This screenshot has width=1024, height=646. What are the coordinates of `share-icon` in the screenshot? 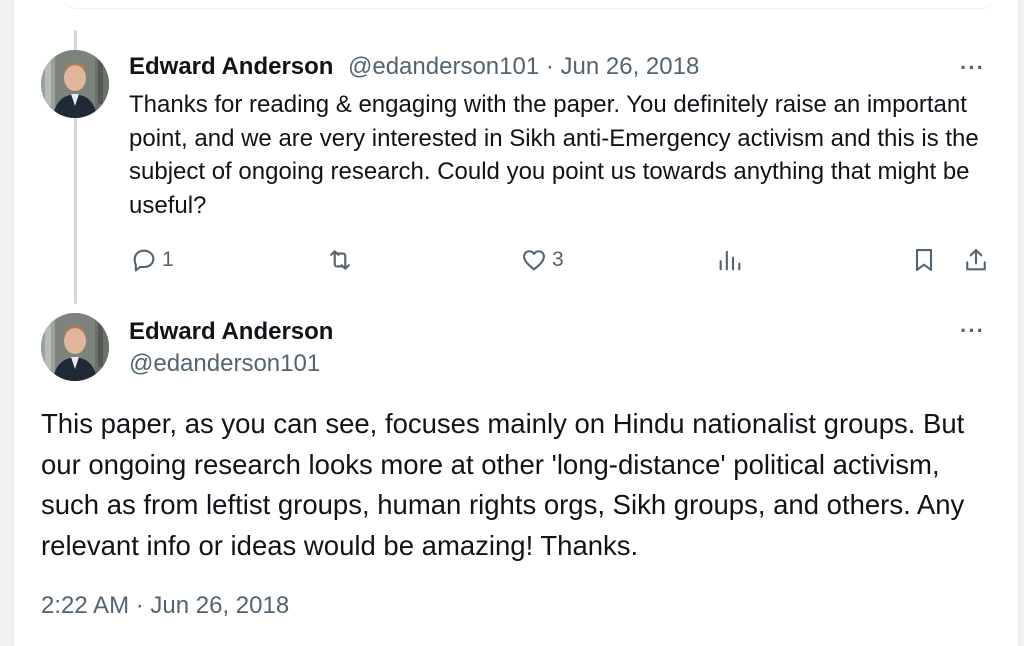 It's located at (976, 260).